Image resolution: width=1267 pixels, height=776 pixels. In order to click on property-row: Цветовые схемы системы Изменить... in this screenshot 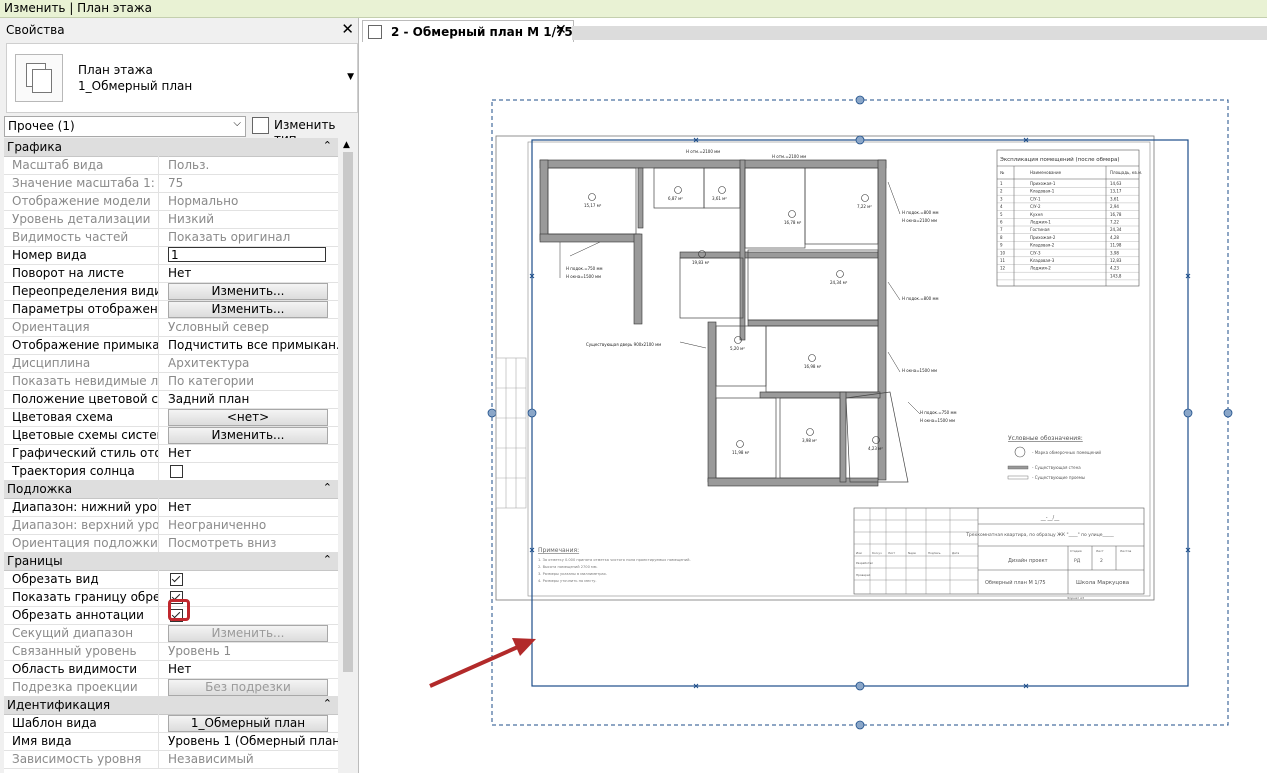, I will do `click(171, 435)`.